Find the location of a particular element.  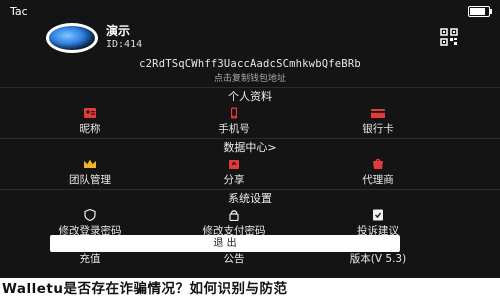

agent-item: 代理商 is located at coordinates (378, 172).